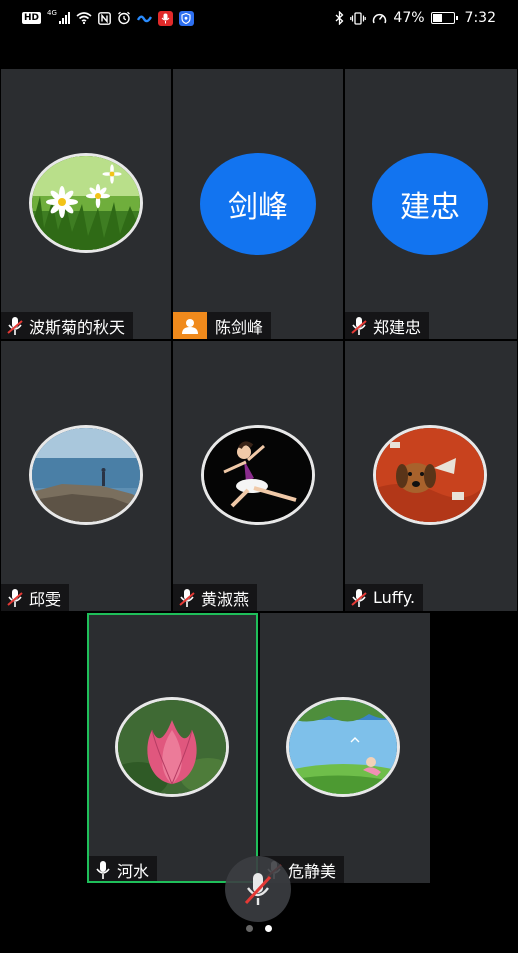  Describe the element at coordinates (397, 327) in the screenshot. I see `participant-name: 郑建忠` at that location.